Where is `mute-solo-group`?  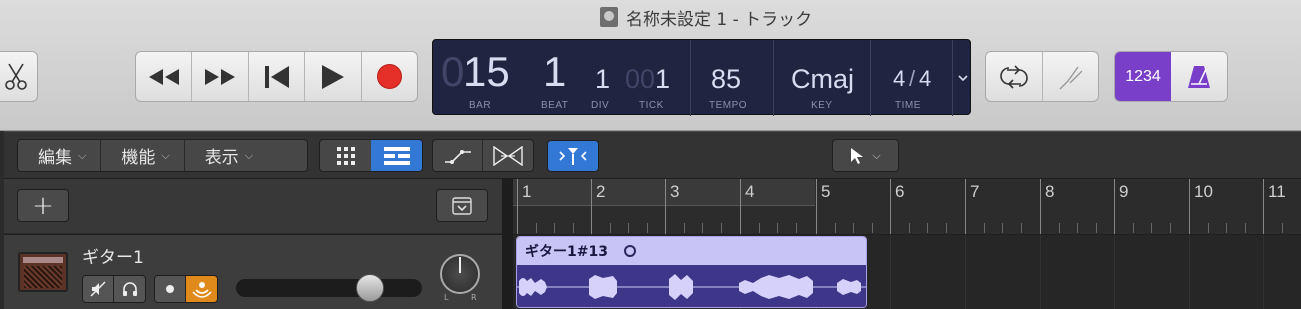
mute-solo-group is located at coordinates (114, 289).